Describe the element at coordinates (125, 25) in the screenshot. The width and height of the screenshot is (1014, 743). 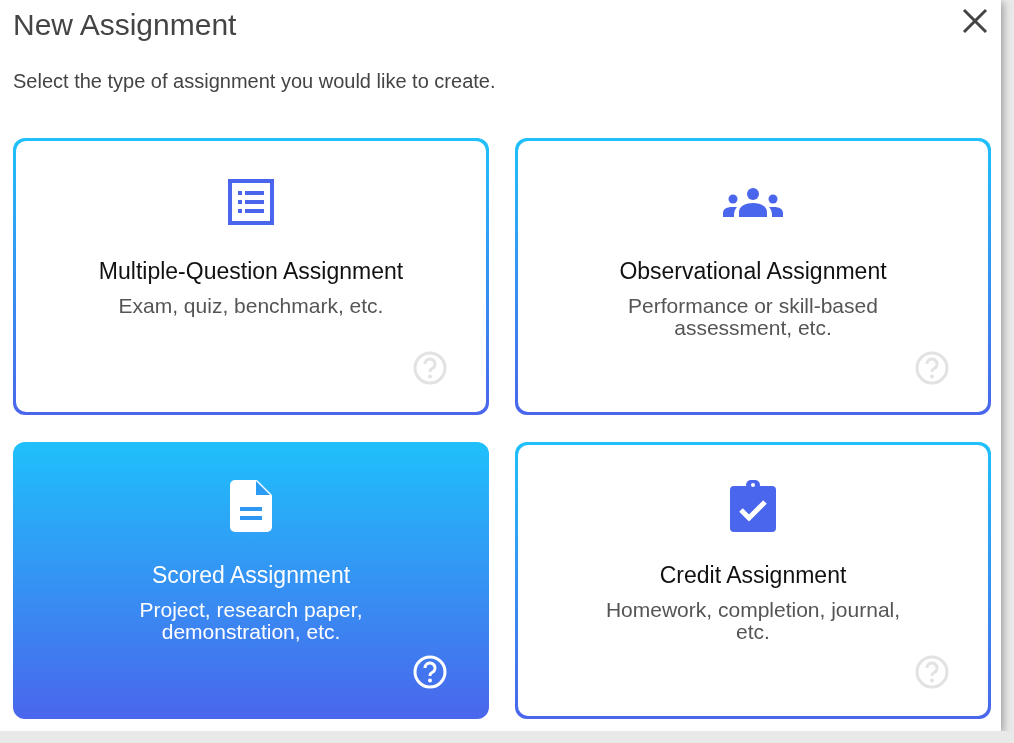
I see `dialog-title: New Assignment` at that location.